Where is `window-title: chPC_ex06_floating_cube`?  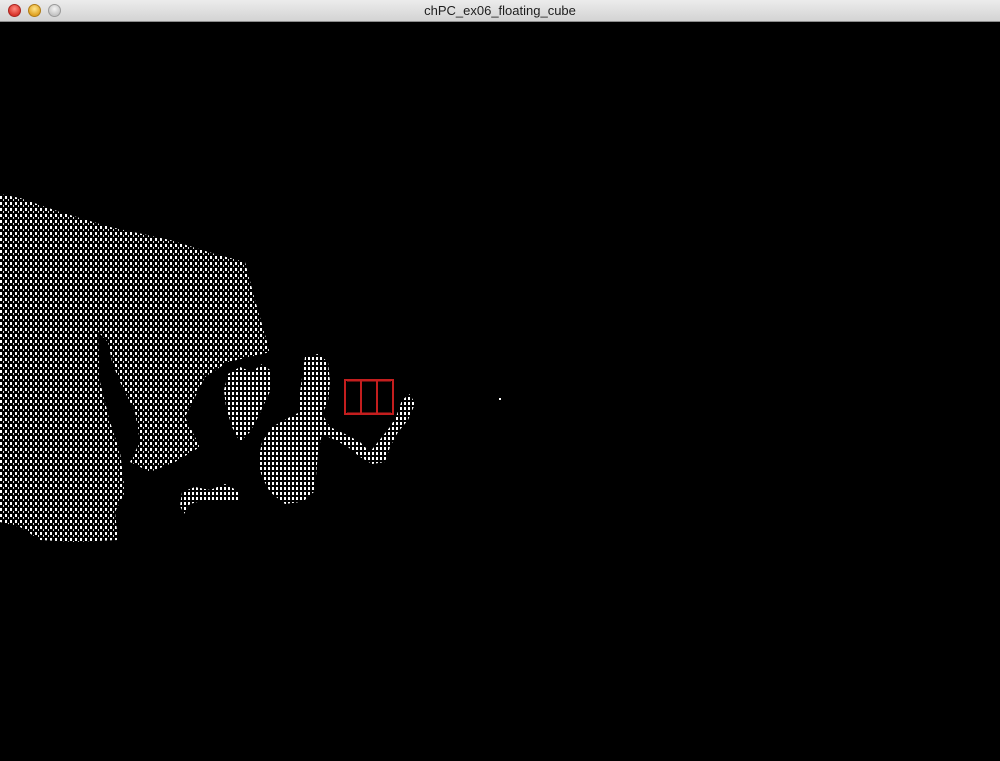 window-title: chPC_ex06_floating_cube is located at coordinates (500, 10).